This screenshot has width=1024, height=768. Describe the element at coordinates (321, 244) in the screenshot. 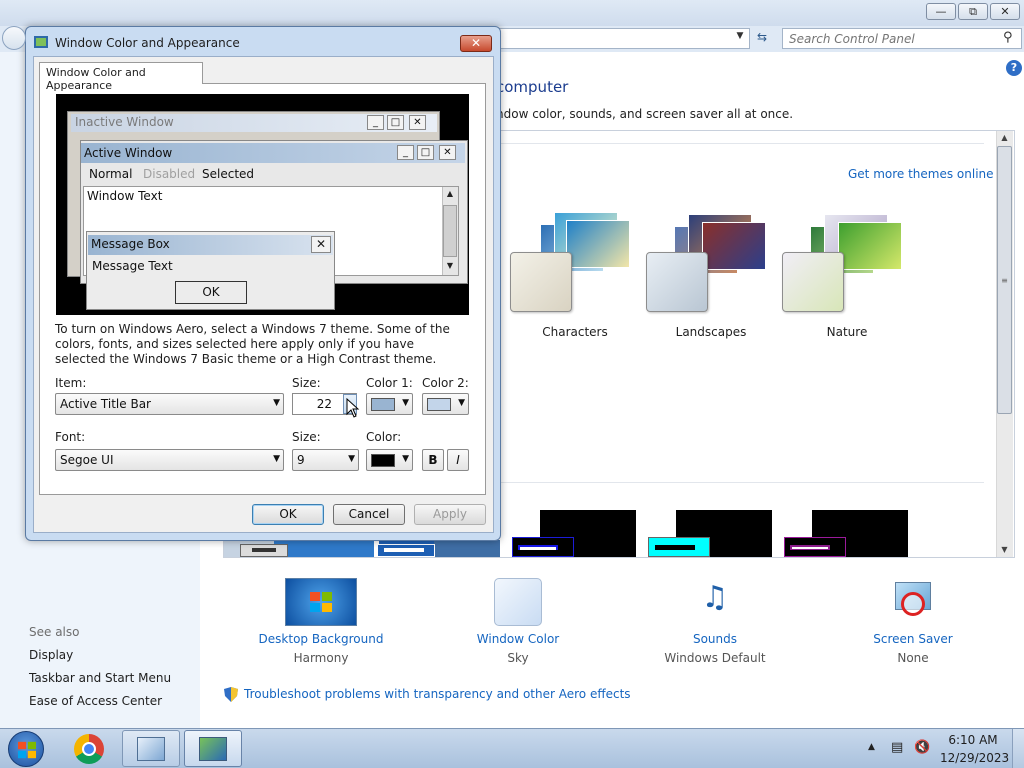

I see `preview-message-close-icon: ✕` at that location.